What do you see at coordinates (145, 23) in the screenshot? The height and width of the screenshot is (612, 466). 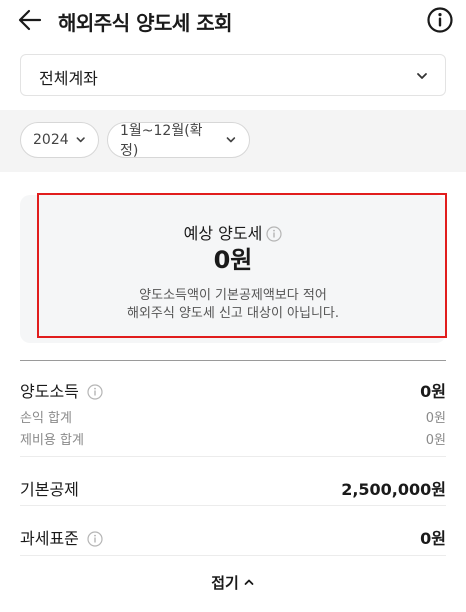 I see `page-title: 해외주식 양도세 조회` at bounding box center [145, 23].